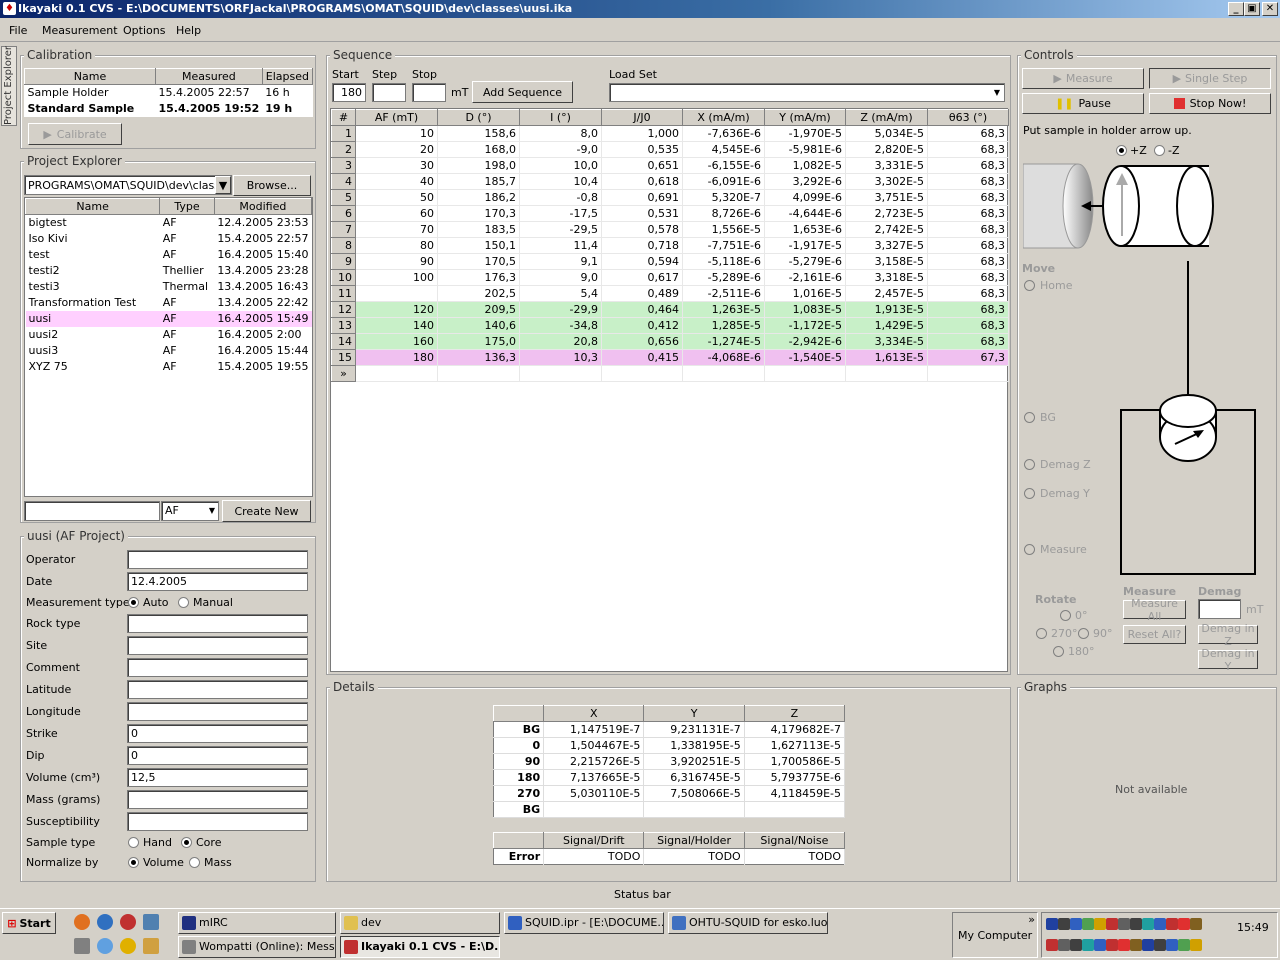 This screenshot has height=960, width=1280. I want to click on hardware-icon, so click(82, 946).